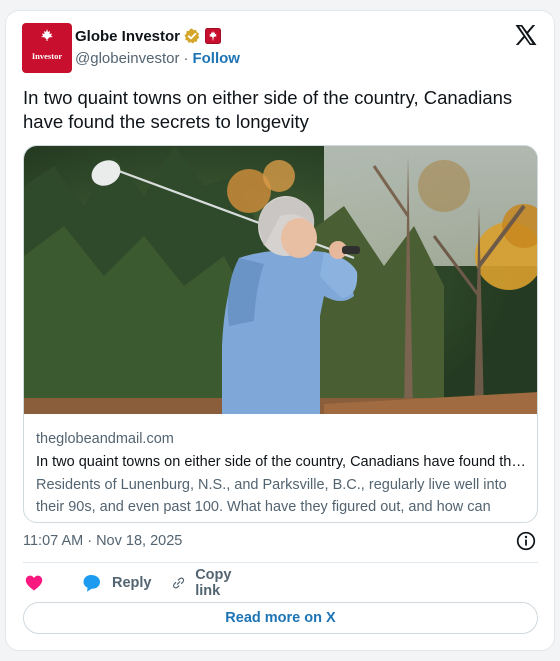  I want to click on reply-label: Reply, so click(132, 583).